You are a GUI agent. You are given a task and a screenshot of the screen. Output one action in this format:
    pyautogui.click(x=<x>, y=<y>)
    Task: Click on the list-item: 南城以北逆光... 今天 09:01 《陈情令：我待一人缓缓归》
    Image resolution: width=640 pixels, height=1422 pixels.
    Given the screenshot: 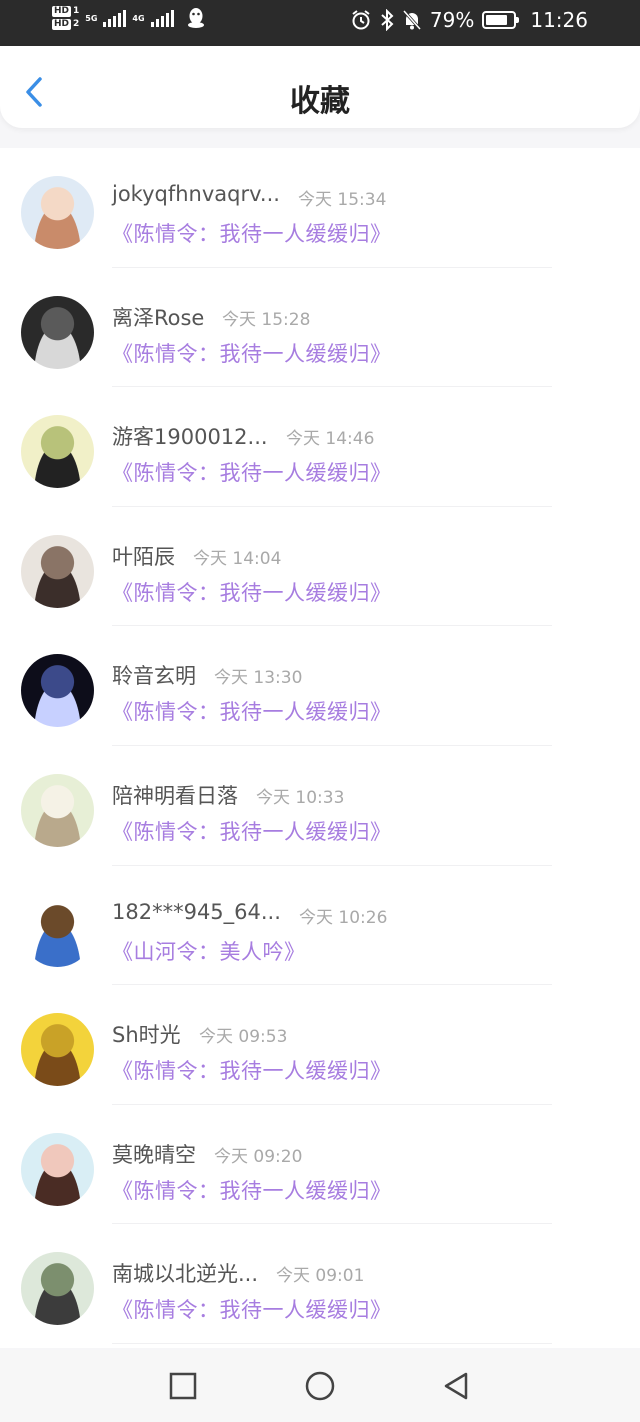 What is the action you would take?
    pyautogui.click(x=320, y=1284)
    